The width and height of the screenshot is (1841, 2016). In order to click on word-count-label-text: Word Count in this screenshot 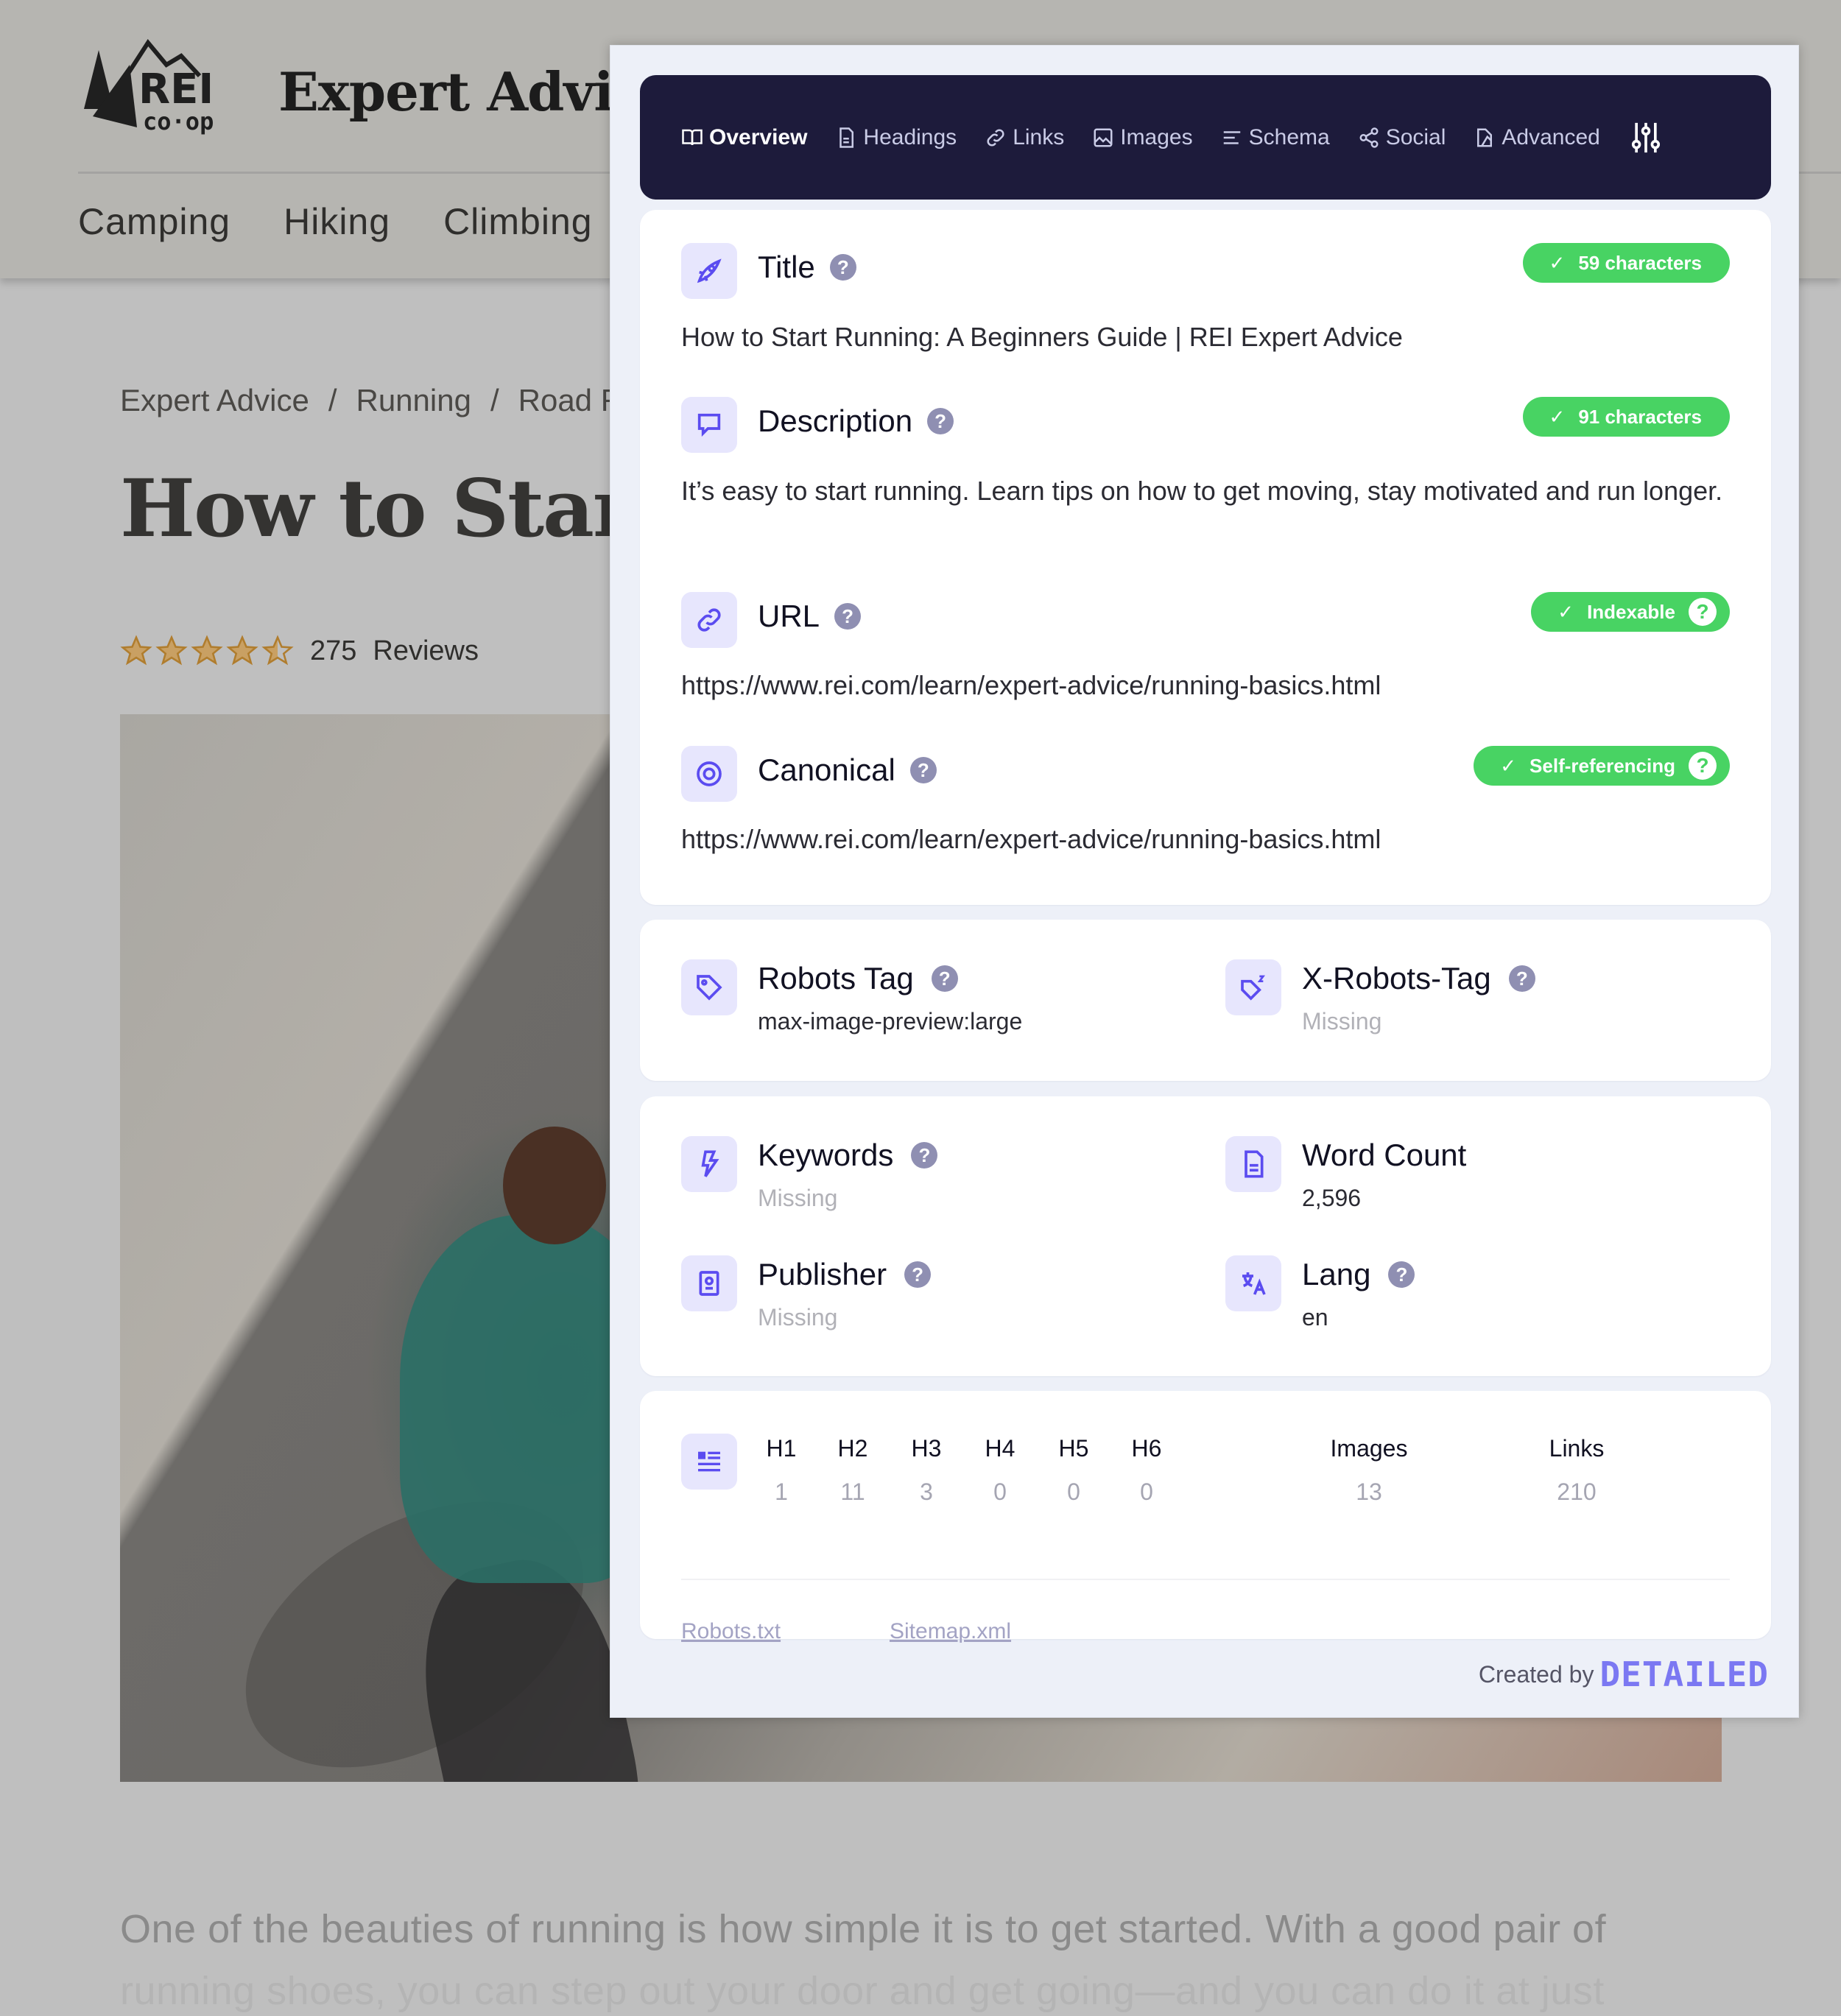, I will do `click(1384, 1155)`.